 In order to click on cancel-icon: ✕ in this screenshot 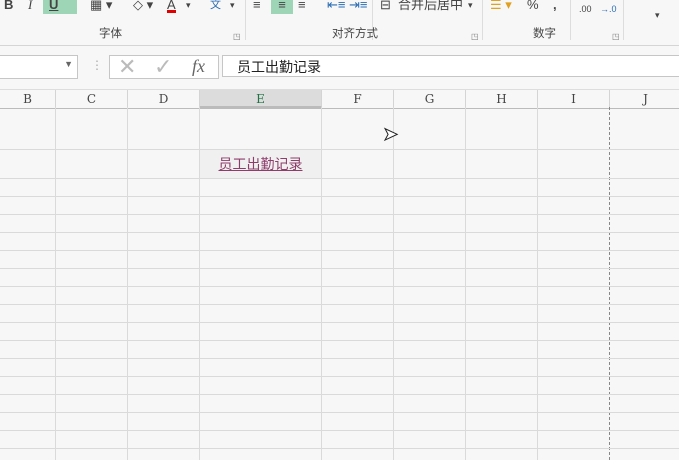, I will do `click(127, 67)`.